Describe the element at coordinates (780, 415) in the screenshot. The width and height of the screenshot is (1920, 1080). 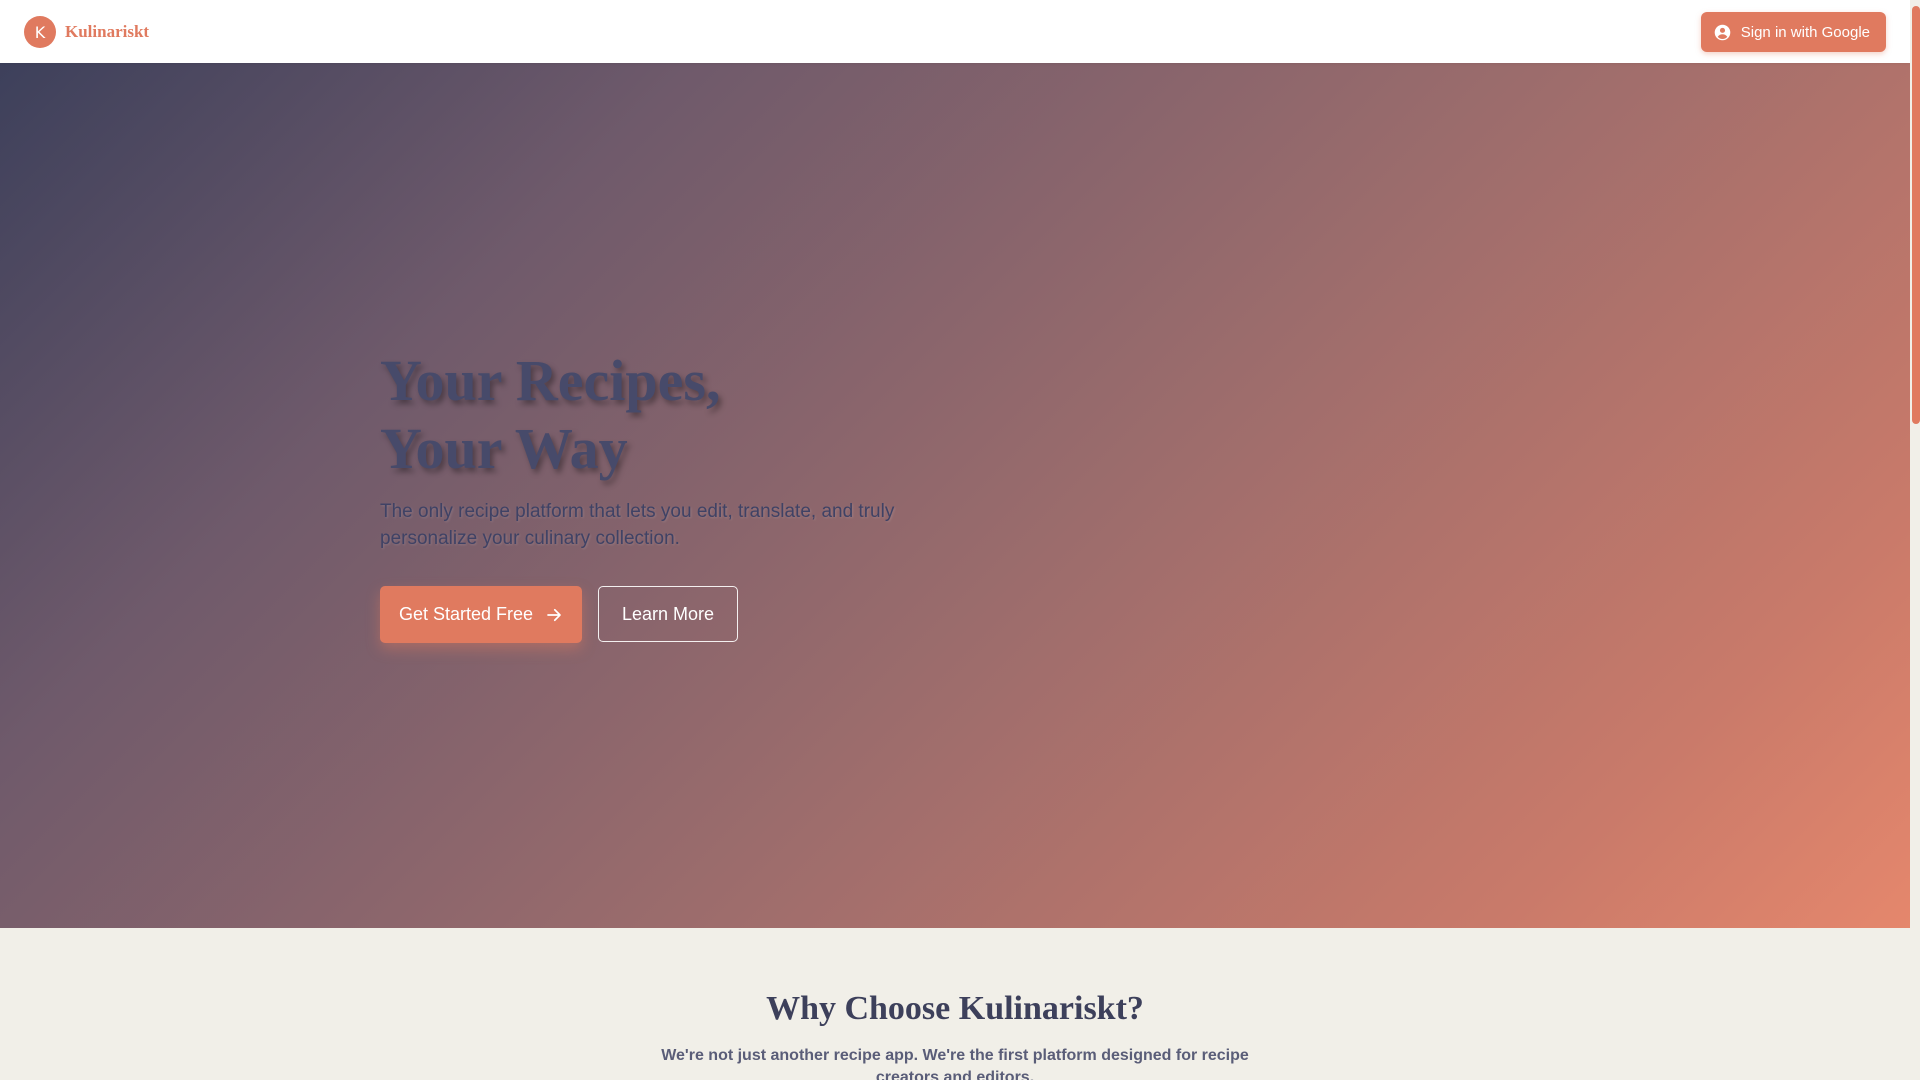
I see `hero-title: Your Recipes, Your Way` at that location.